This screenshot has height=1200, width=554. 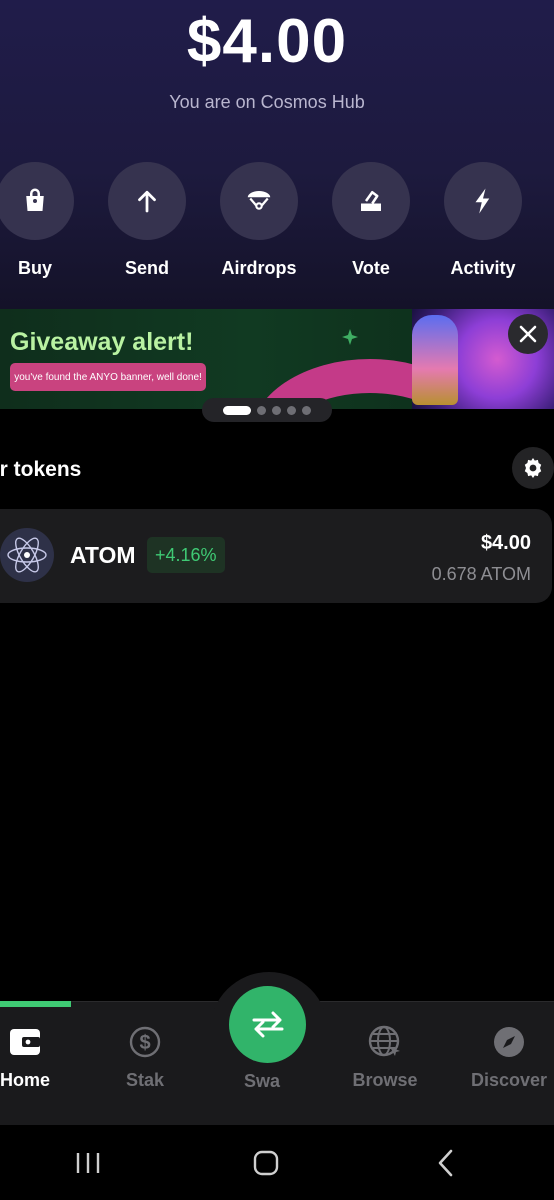 What do you see at coordinates (435, 360) in the screenshot?
I see `banner-character` at bounding box center [435, 360].